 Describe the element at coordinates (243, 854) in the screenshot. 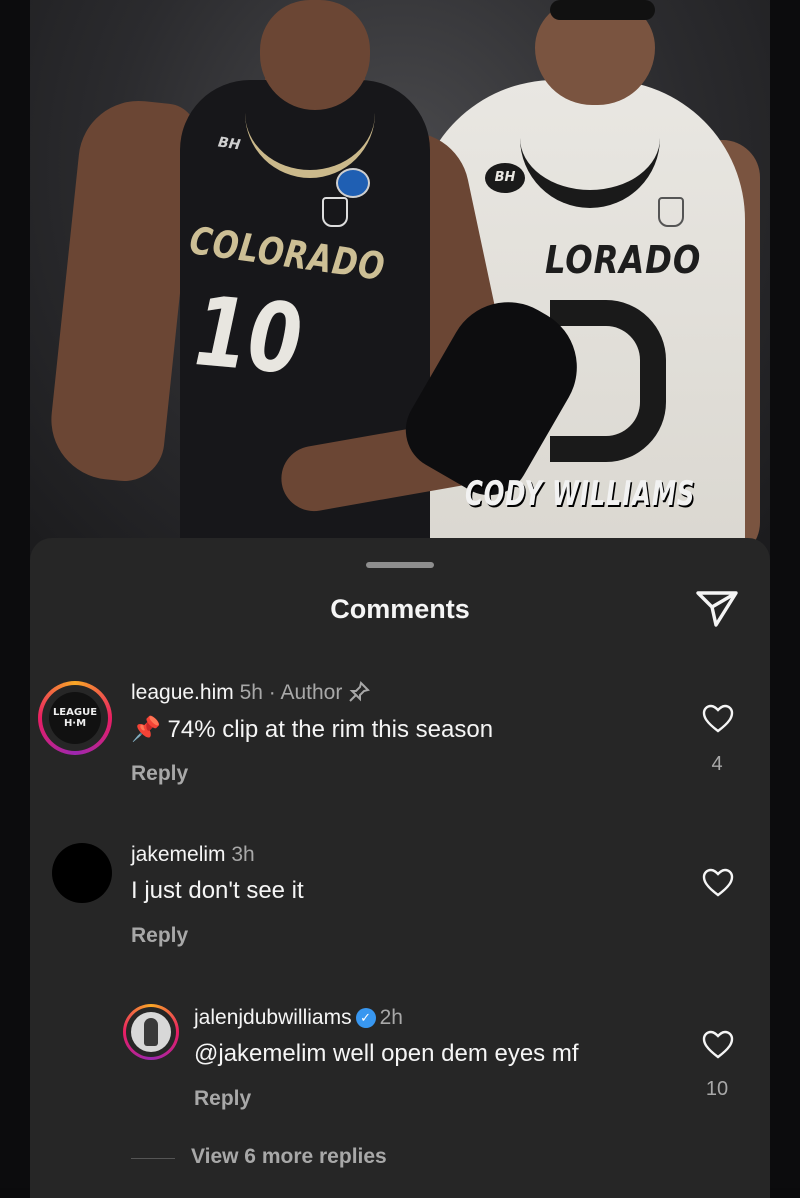

I see `comment-time: 3h` at that location.